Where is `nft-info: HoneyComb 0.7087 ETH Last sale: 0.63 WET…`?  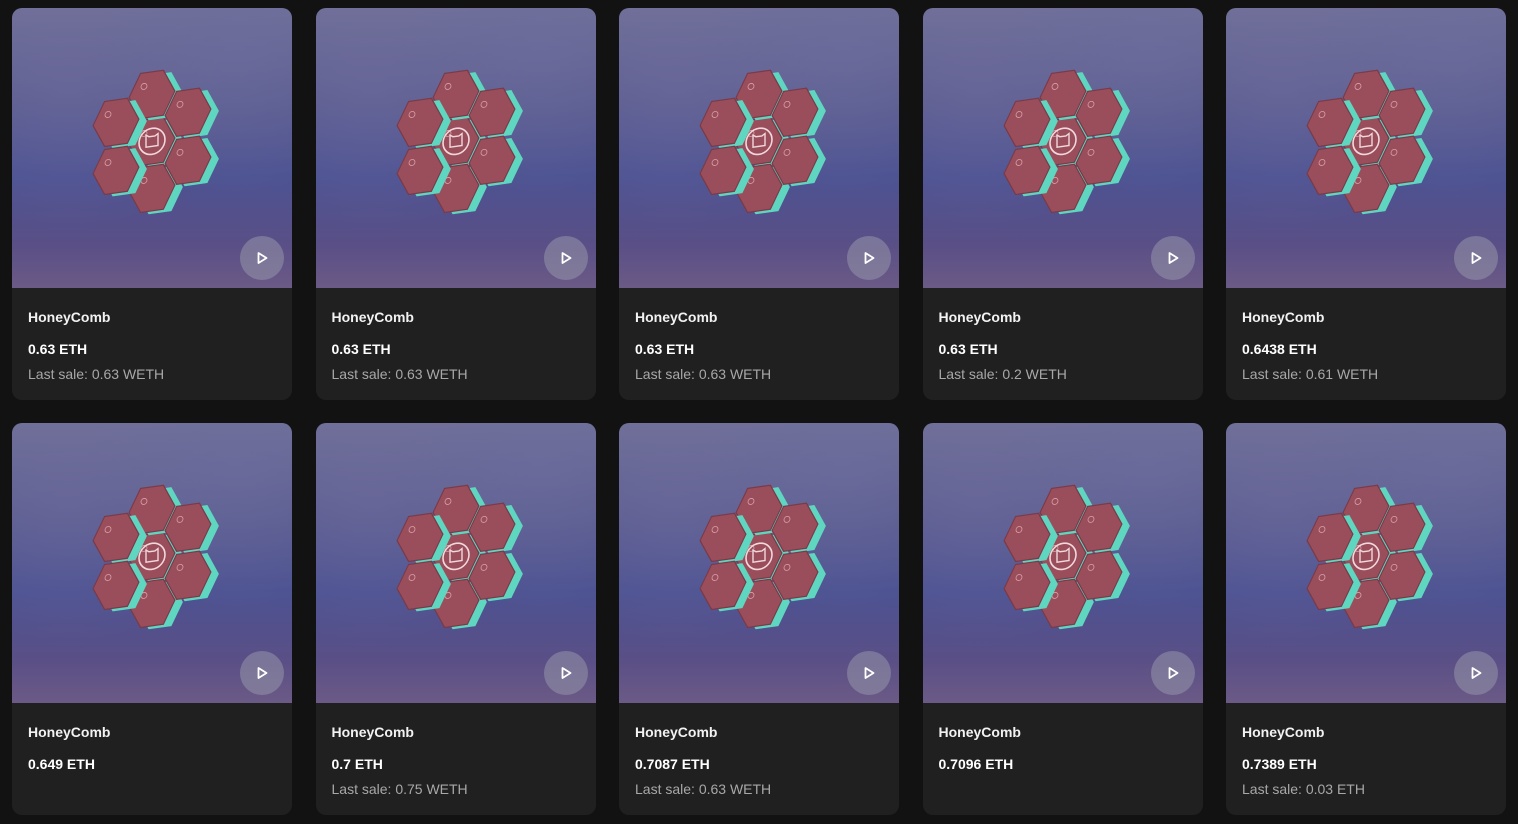
nft-info: HoneyComb 0.7087 ETH Last sale: 0.63 WET… is located at coordinates (759, 750).